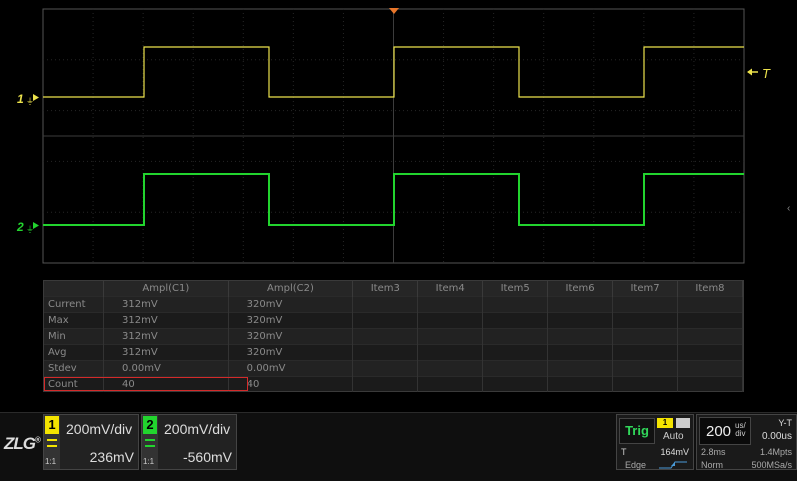 This screenshot has width=797, height=481. I want to click on trigger-level-marker: T, so click(759, 73).